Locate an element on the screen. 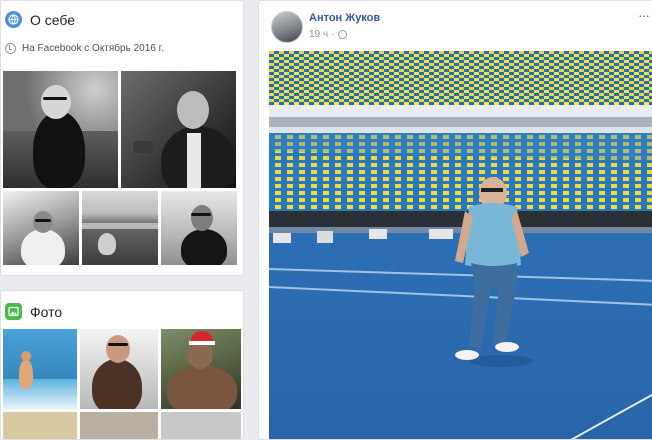  privacy-globe-icon is located at coordinates (343, 34).